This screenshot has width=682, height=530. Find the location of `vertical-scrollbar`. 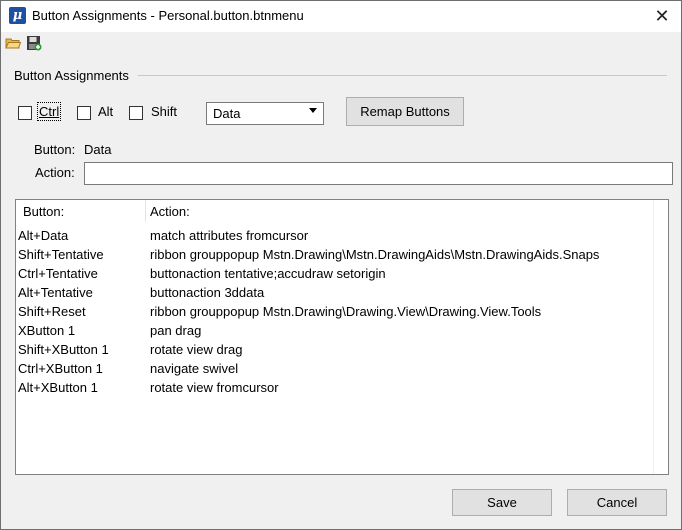

vertical-scrollbar is located at coordinates (660, 337).